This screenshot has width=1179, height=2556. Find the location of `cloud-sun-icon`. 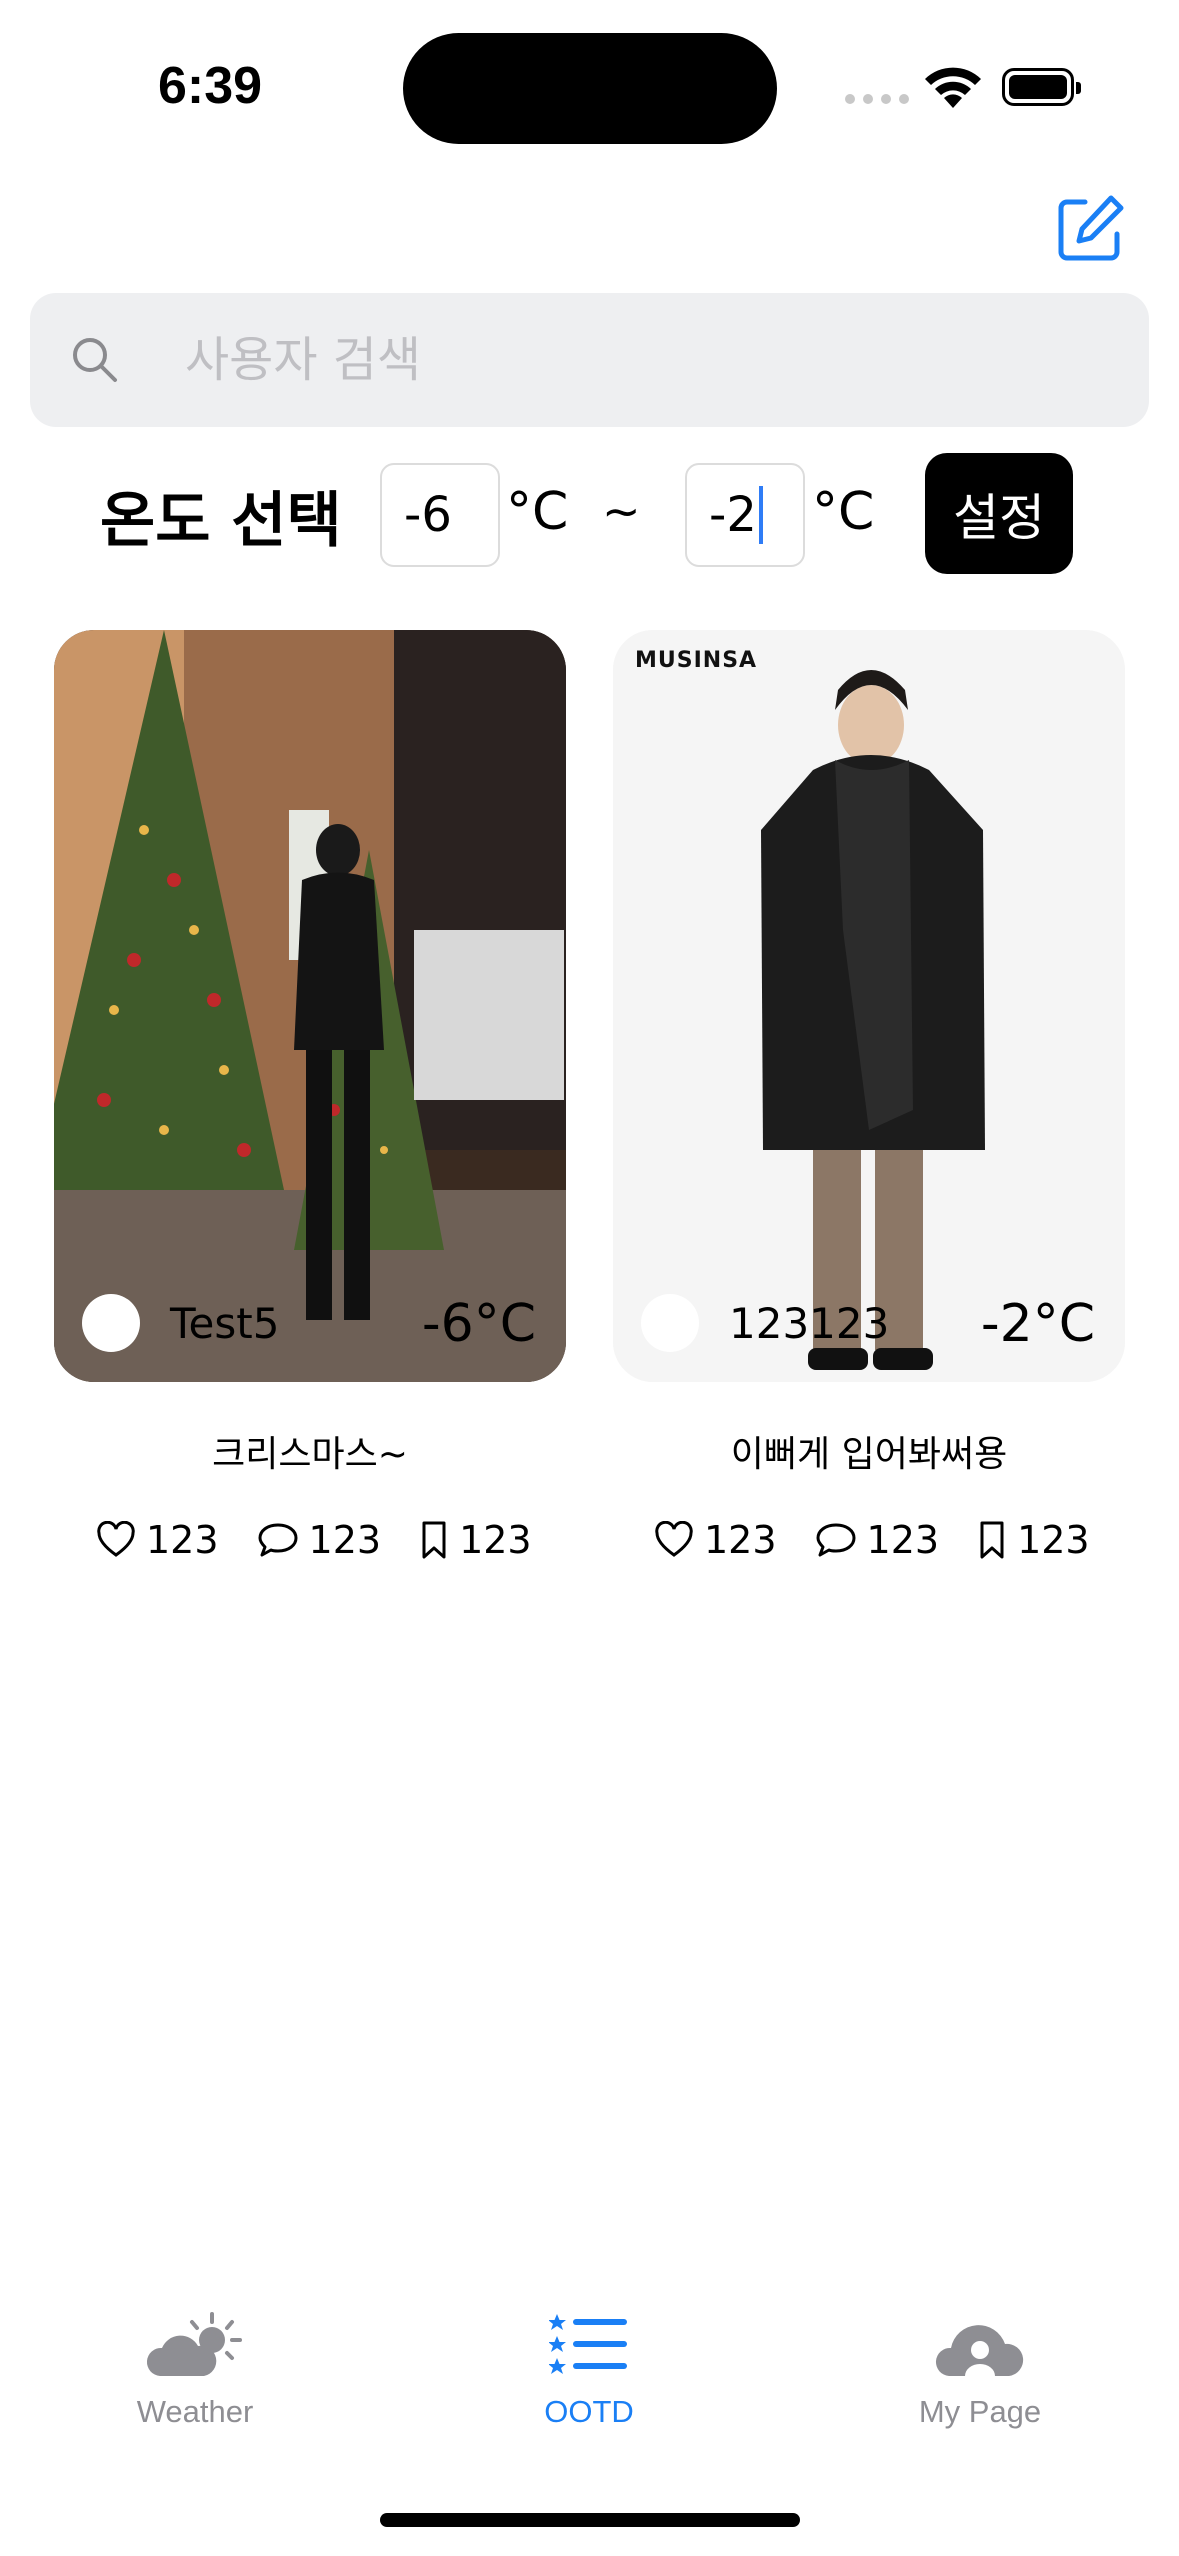

cloud-sun-icon is located at coordinates (194, 2344).